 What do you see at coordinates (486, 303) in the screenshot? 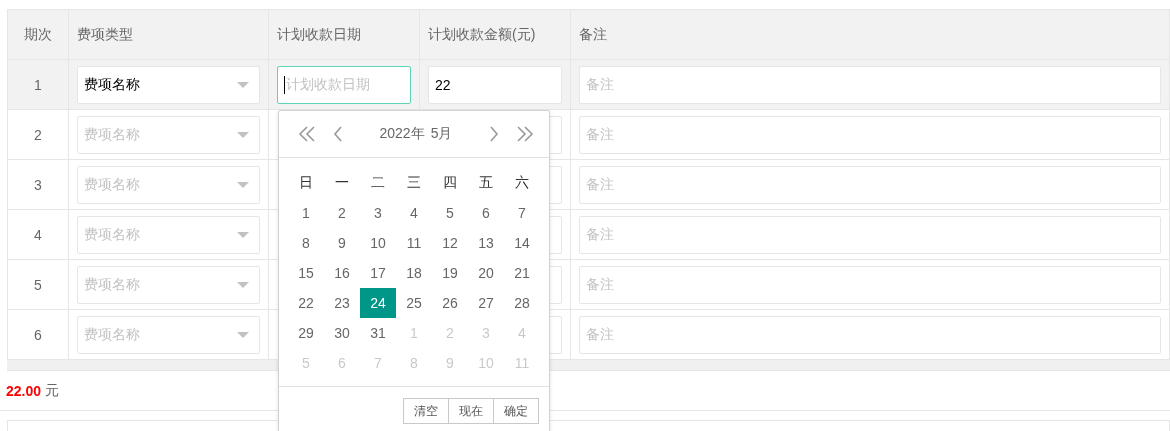
I see `day-cell: 27` at bounding box center [486, 303].